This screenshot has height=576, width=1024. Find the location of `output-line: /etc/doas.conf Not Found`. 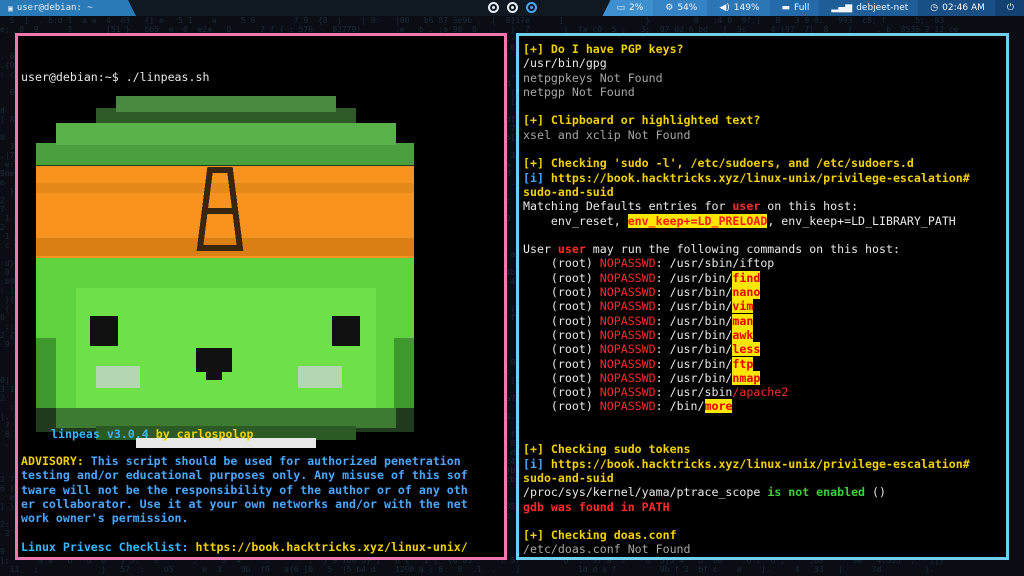

output-line: /etc/doas.conf Not Found is located at coordinates (607, 549).